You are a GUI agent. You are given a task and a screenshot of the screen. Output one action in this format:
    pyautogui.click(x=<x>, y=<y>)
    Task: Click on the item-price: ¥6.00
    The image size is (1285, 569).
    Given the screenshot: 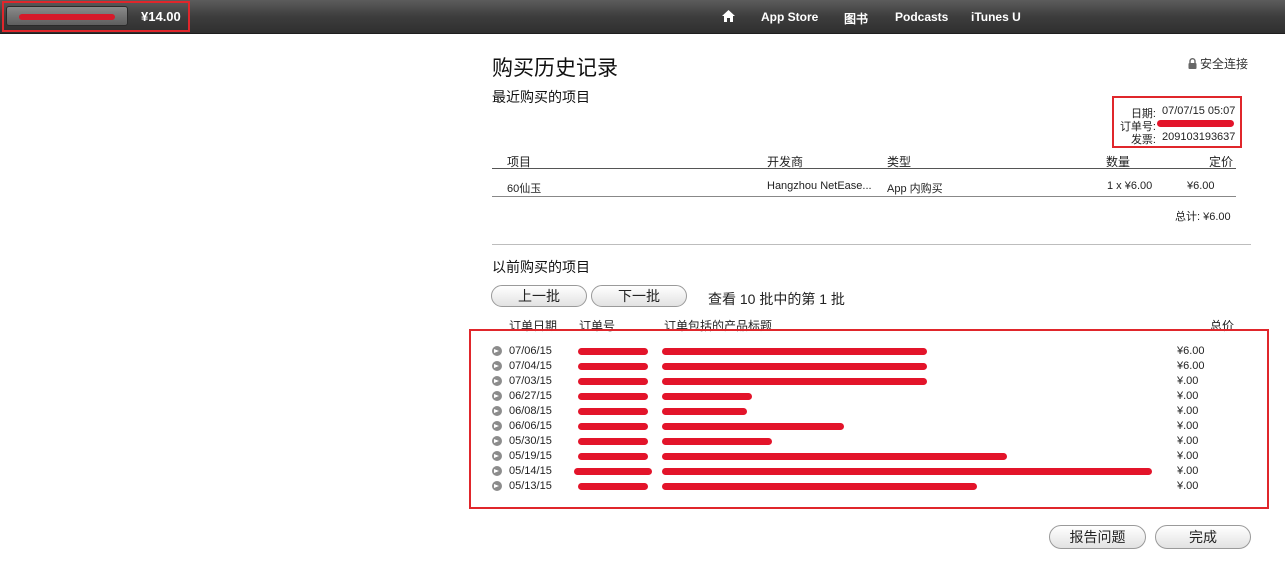 What is the action you would take?
    pyautogui.click(x=1201, y=186)
    